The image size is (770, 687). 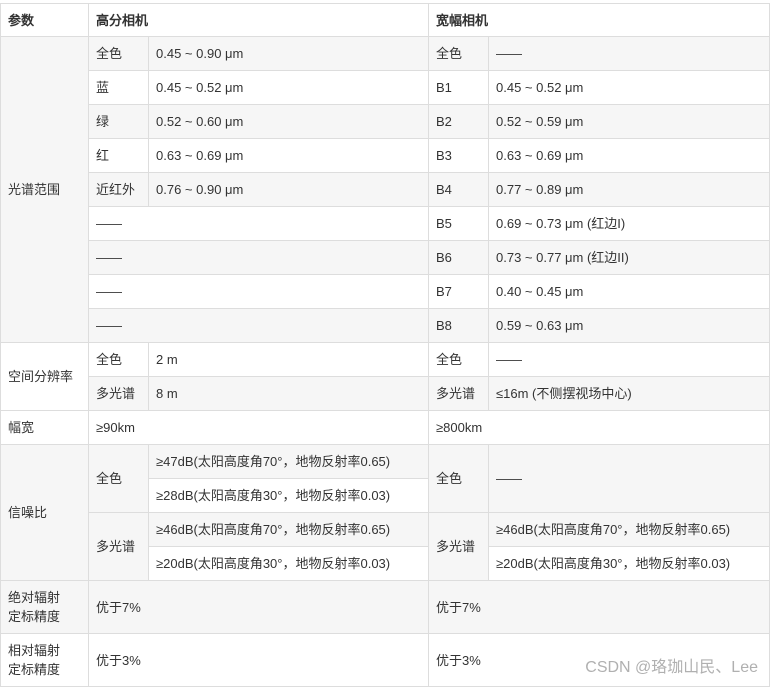 What do you see at coordinates (288, 359) in the screenshot?
I see `value: 2 m` at bounding box center [288, 359].